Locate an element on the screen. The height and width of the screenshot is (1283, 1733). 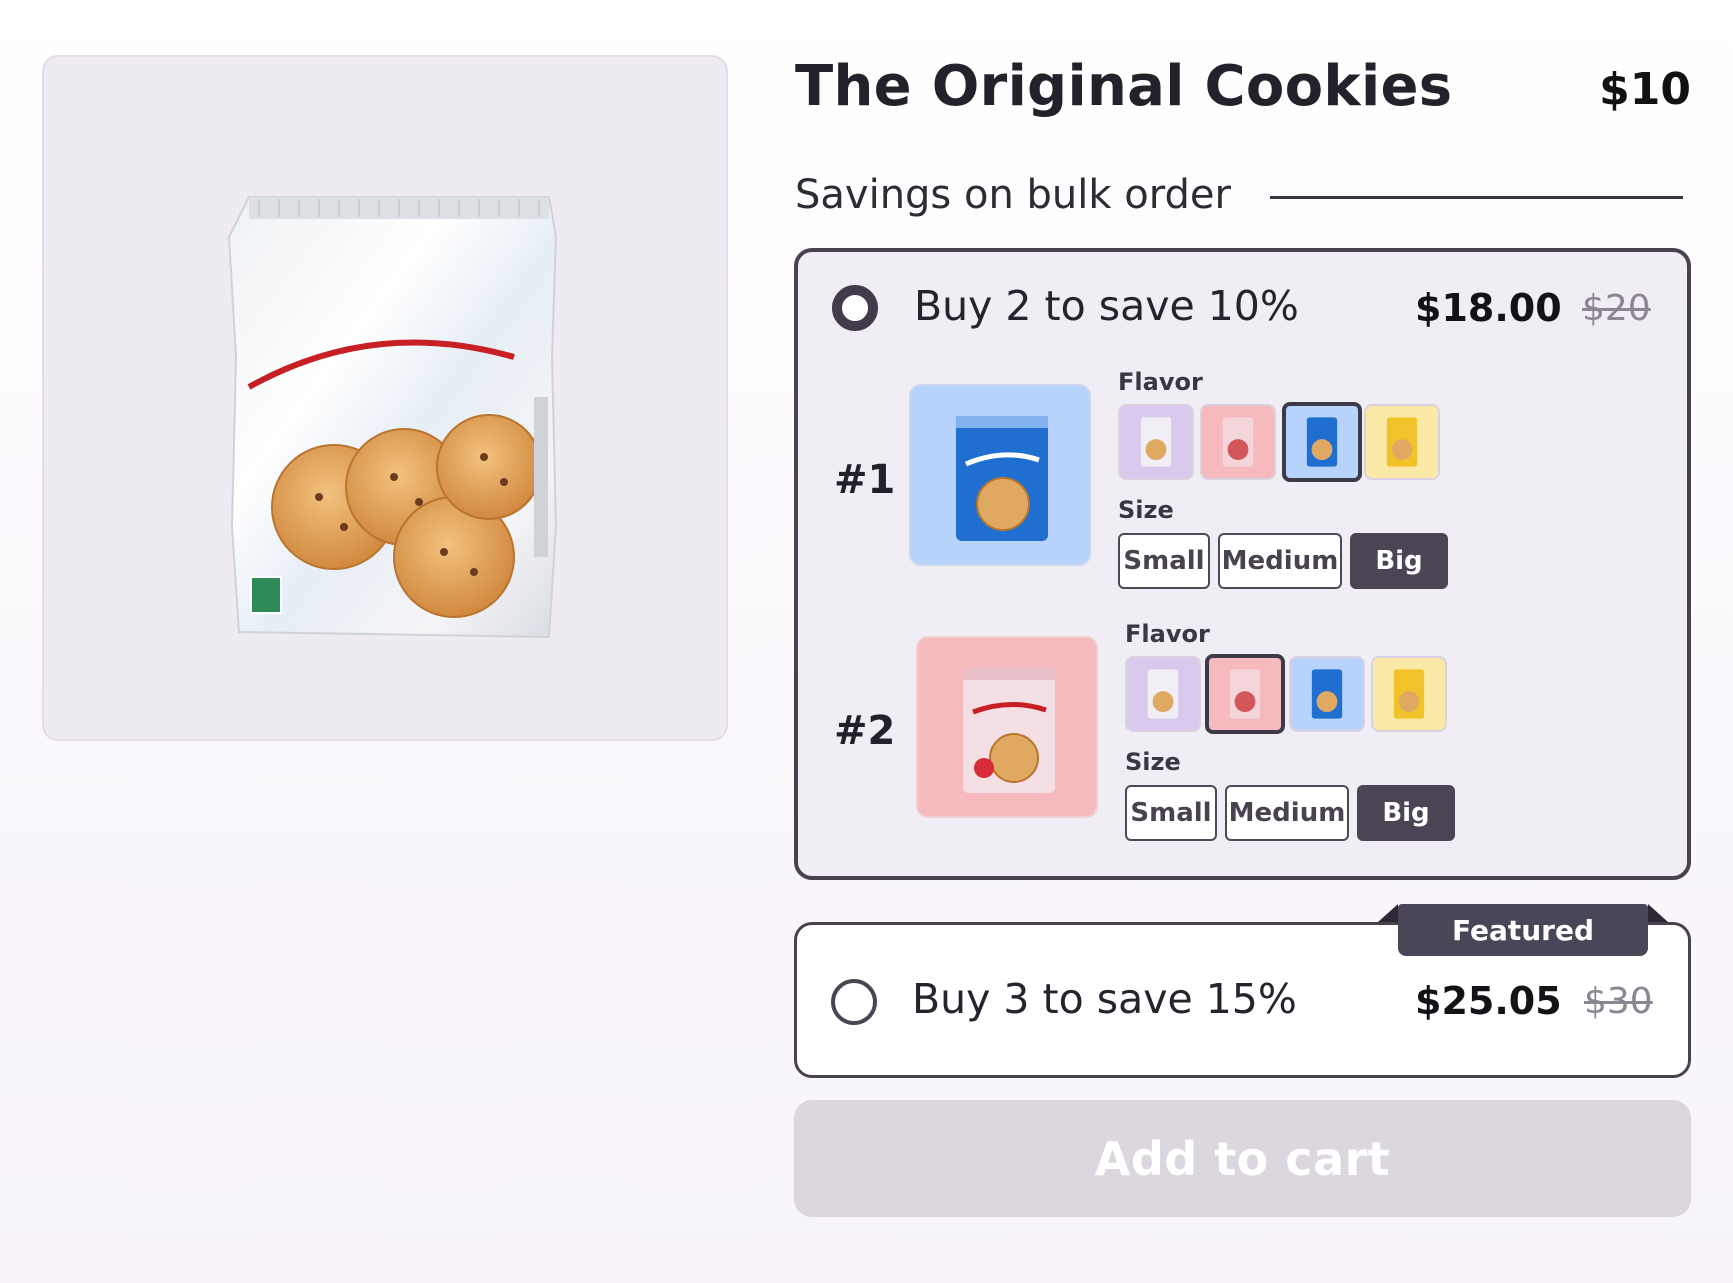
offer-label: Buy 3 to save 15% is located at coordinates (1104, 999).